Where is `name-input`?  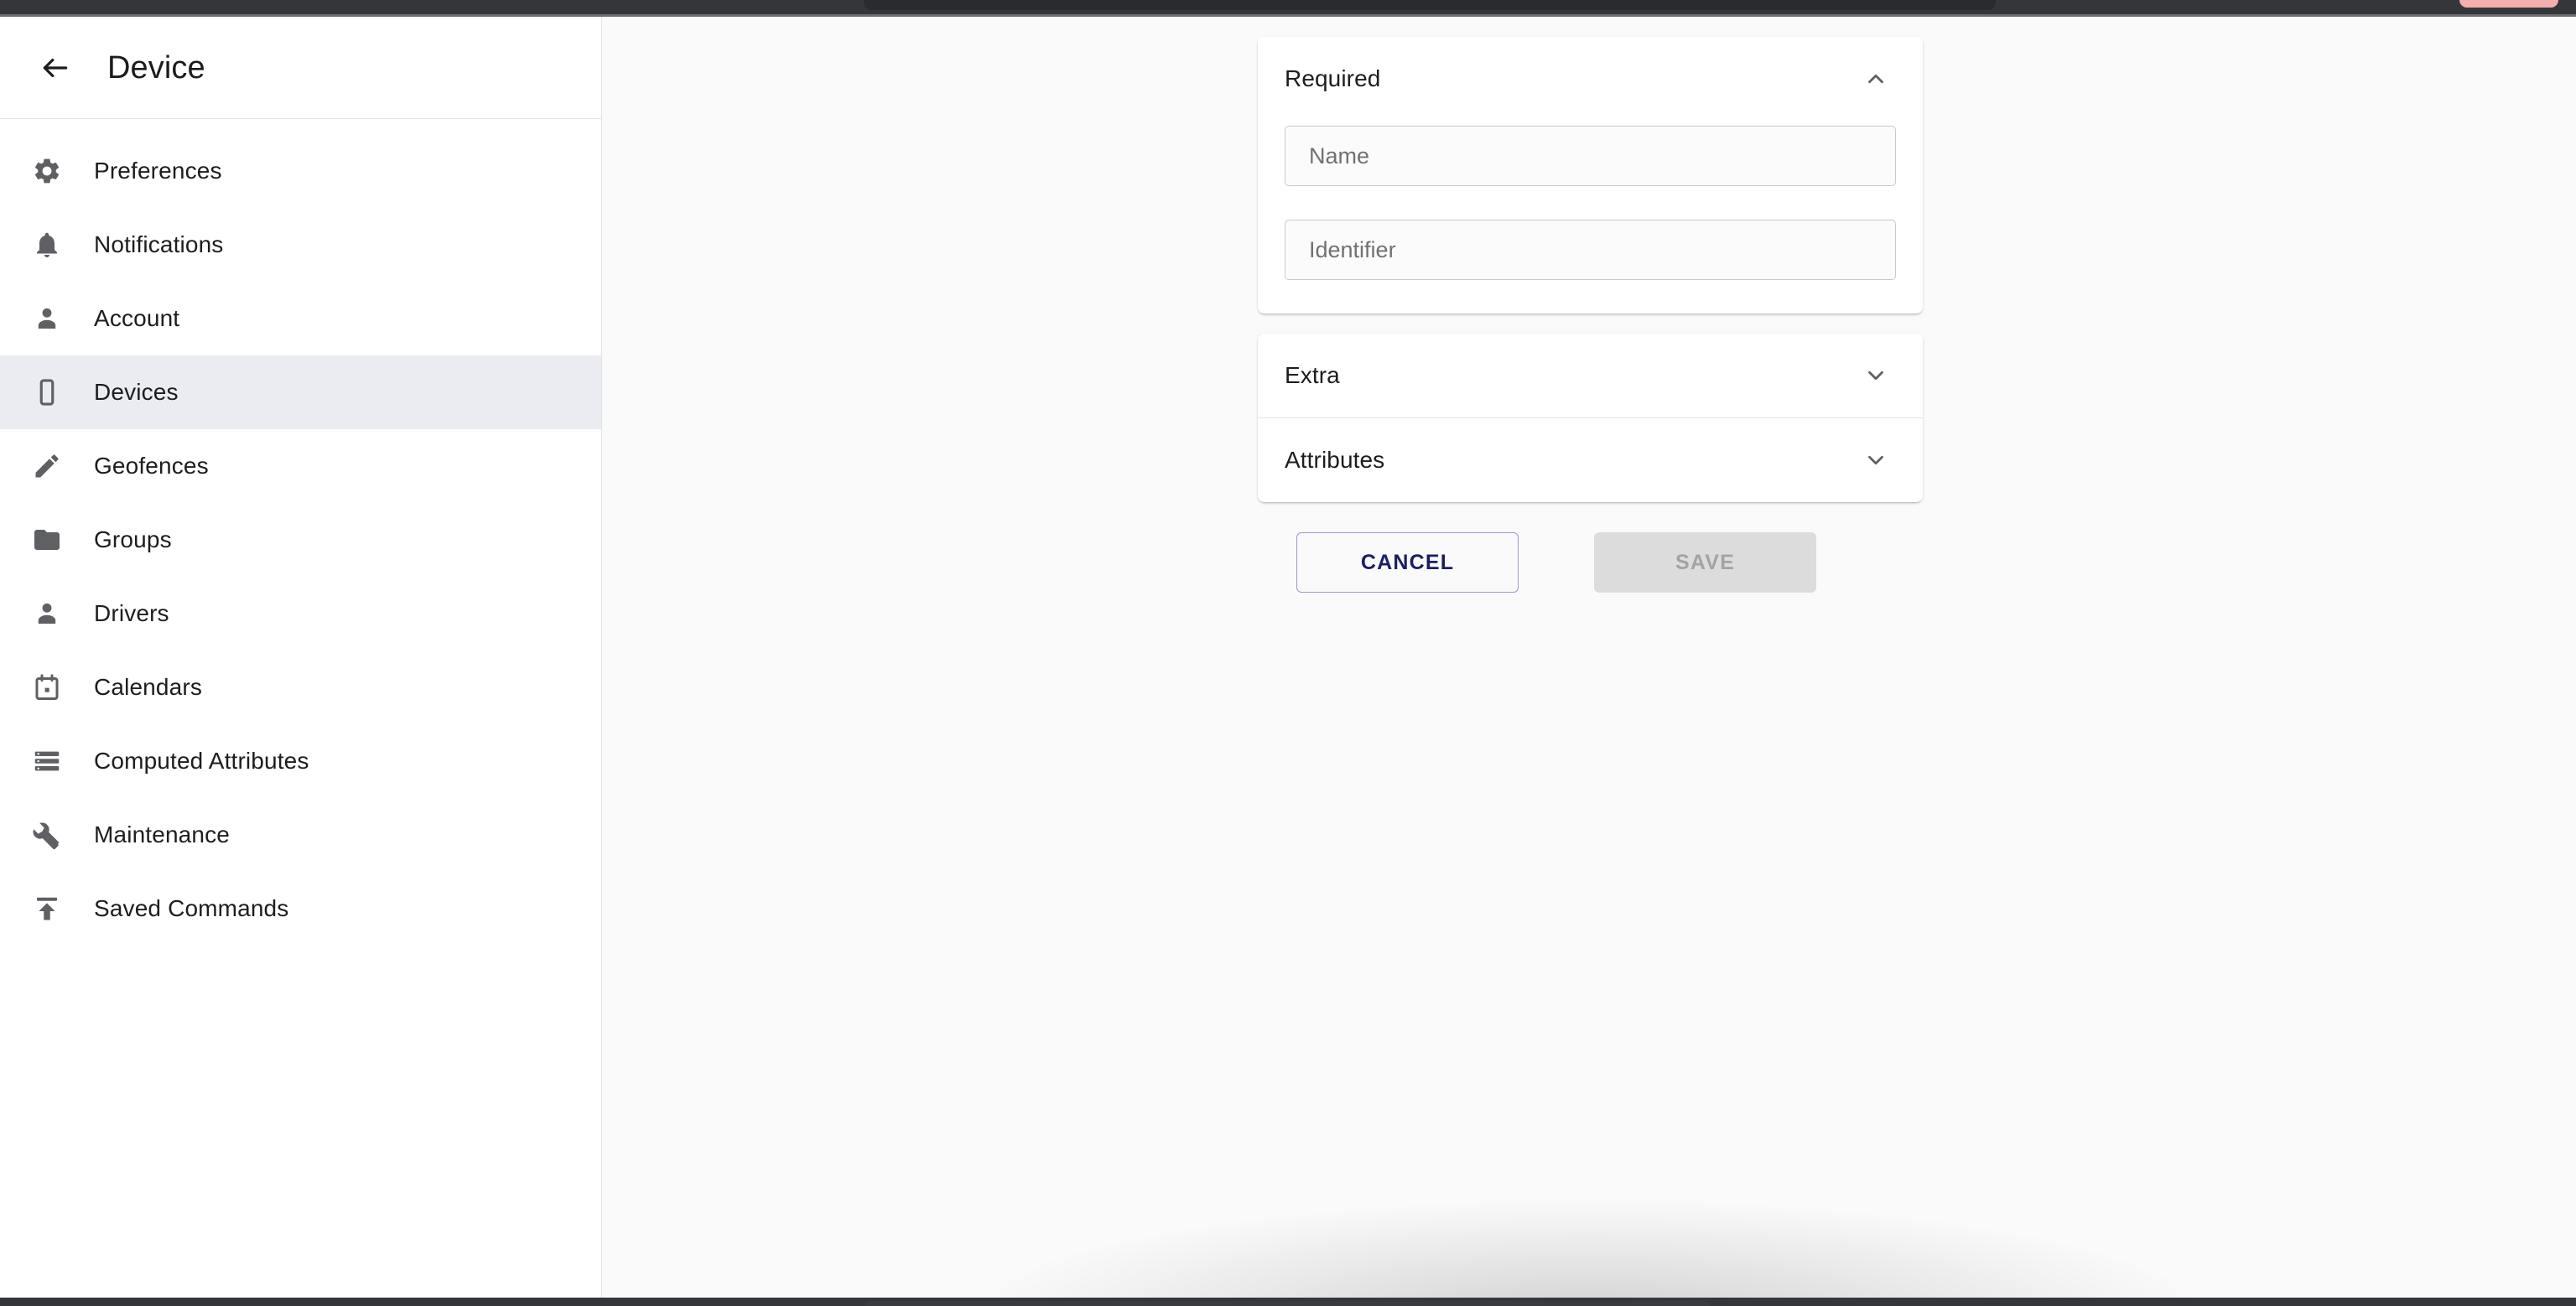
name-input is located at coordinates (1590, 156).